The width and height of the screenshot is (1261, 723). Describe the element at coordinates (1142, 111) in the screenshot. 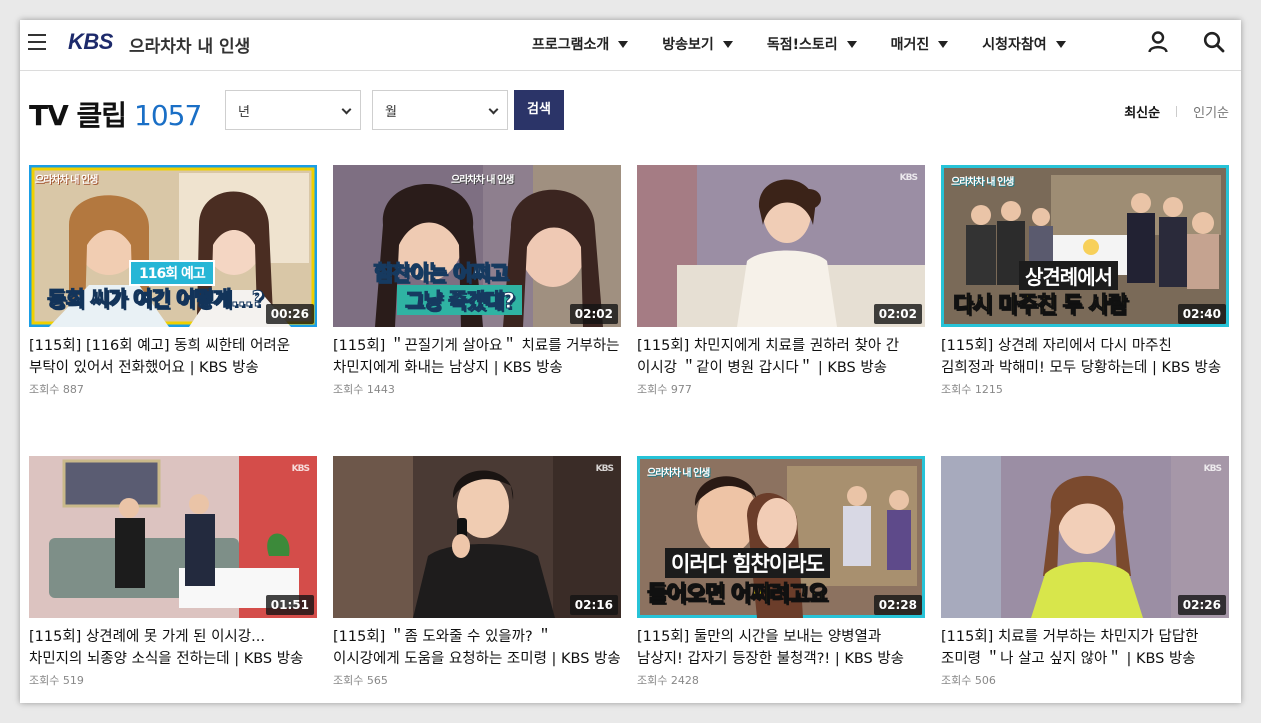

I see `sort-latest: 최신순` at that location.